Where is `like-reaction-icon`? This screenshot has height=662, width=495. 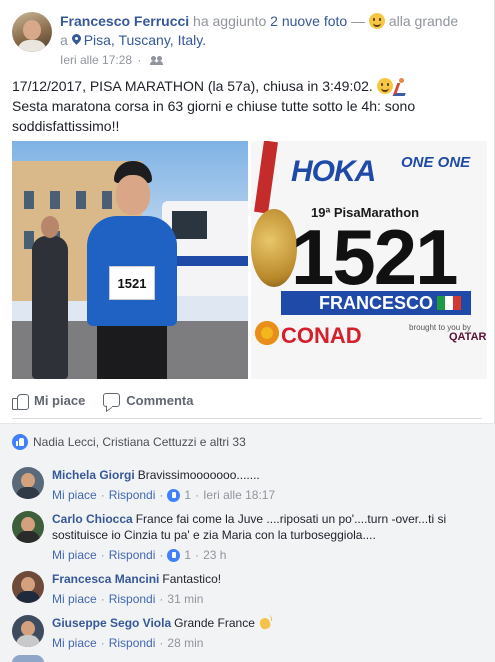
like-reaction-icon is located at coordinates (20, 441).